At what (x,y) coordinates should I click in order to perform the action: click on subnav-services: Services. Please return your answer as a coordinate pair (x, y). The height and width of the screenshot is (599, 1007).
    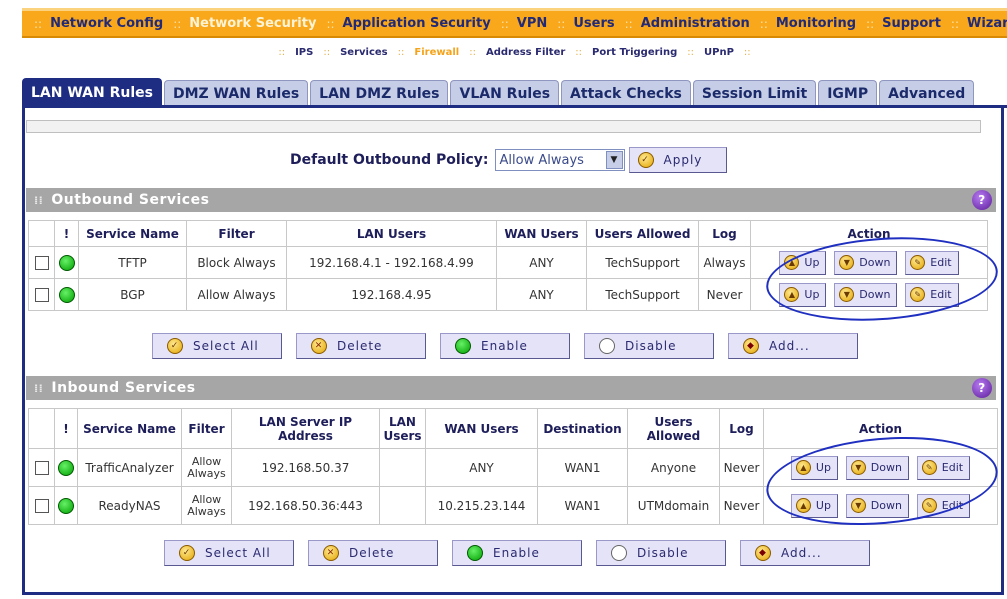
    Looking at the image, I should click on (364, 52).